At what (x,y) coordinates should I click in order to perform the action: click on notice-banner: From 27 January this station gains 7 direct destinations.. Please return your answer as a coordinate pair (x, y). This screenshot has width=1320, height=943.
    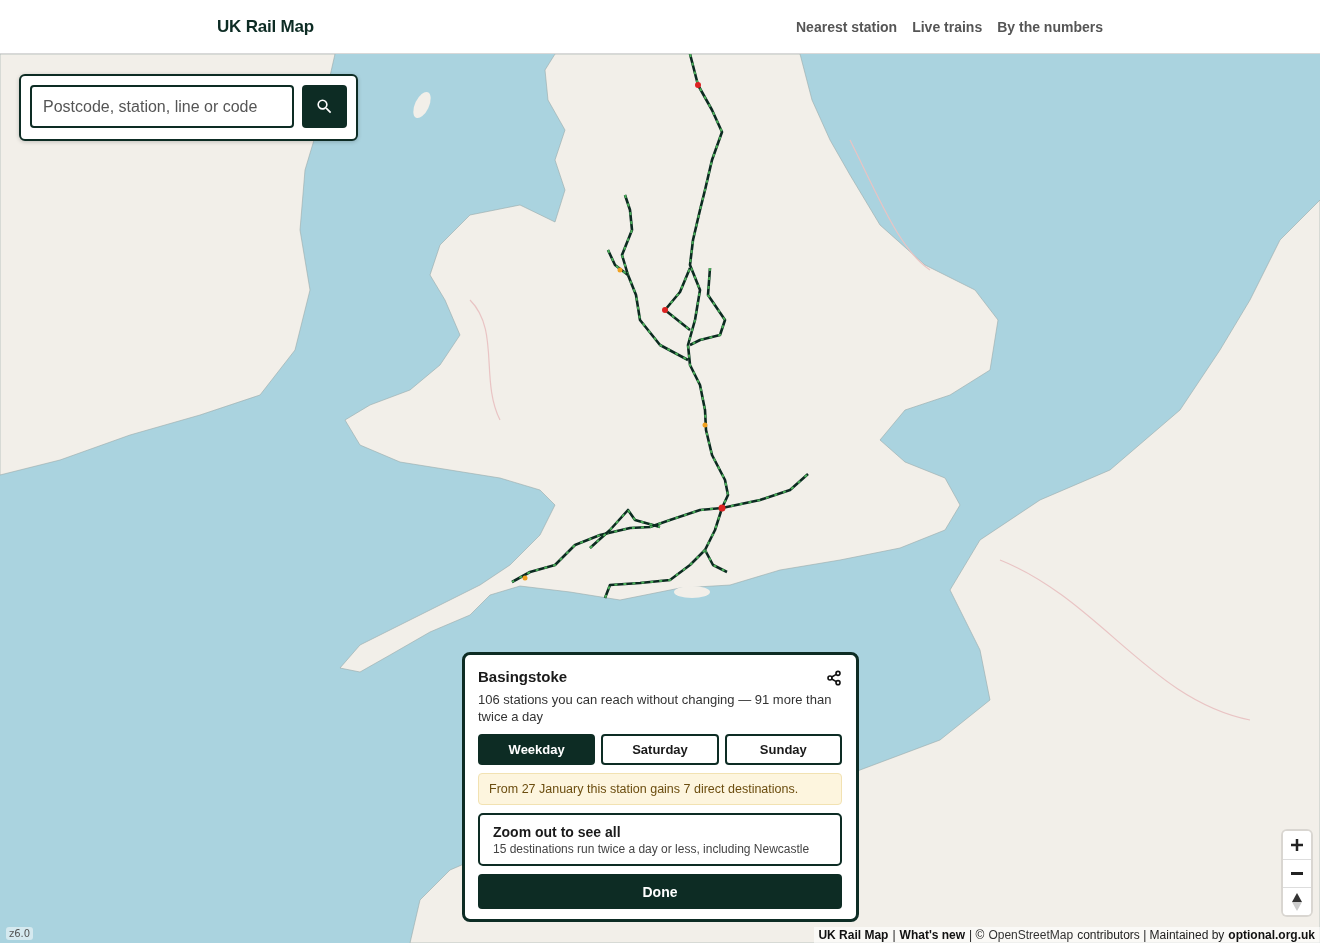
    Looking at the image, I should click on (660, 789).